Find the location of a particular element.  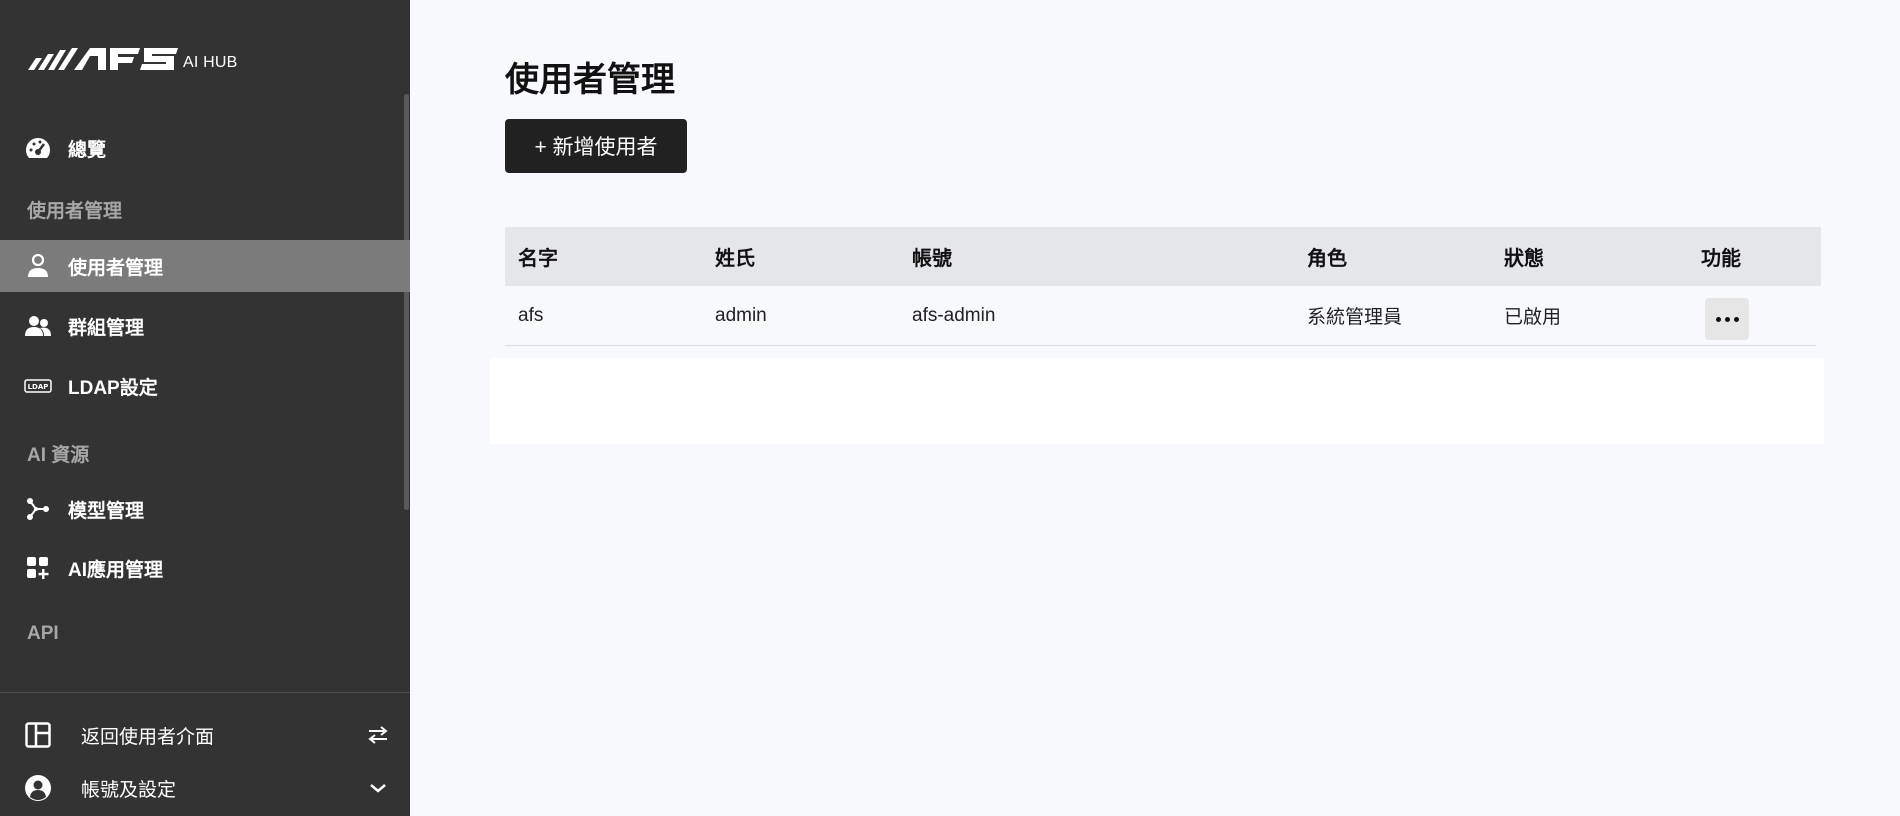

cell-role: 系統管理員 is located at coordinates (1355, 317).